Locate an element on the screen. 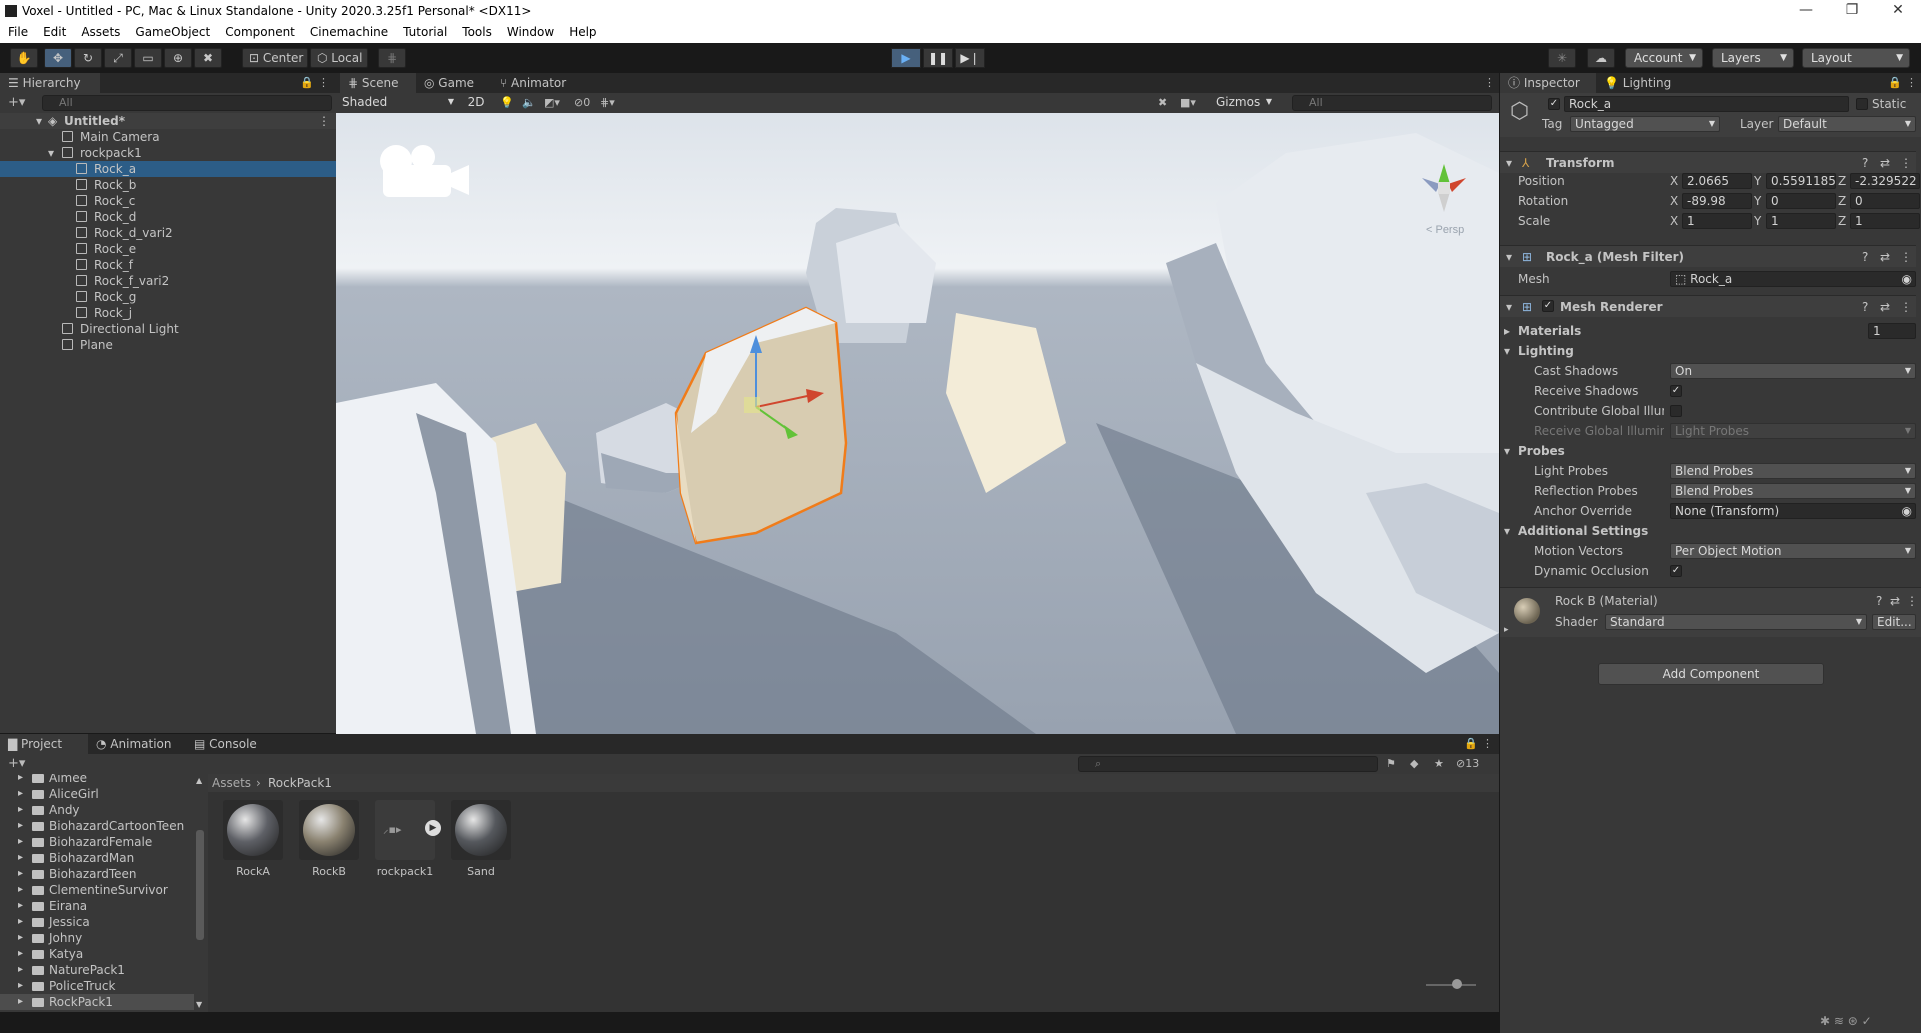 This screenshot has height=1033, width=1921. menu-tutorial: Tutorial is located at coordinates (424, 32).